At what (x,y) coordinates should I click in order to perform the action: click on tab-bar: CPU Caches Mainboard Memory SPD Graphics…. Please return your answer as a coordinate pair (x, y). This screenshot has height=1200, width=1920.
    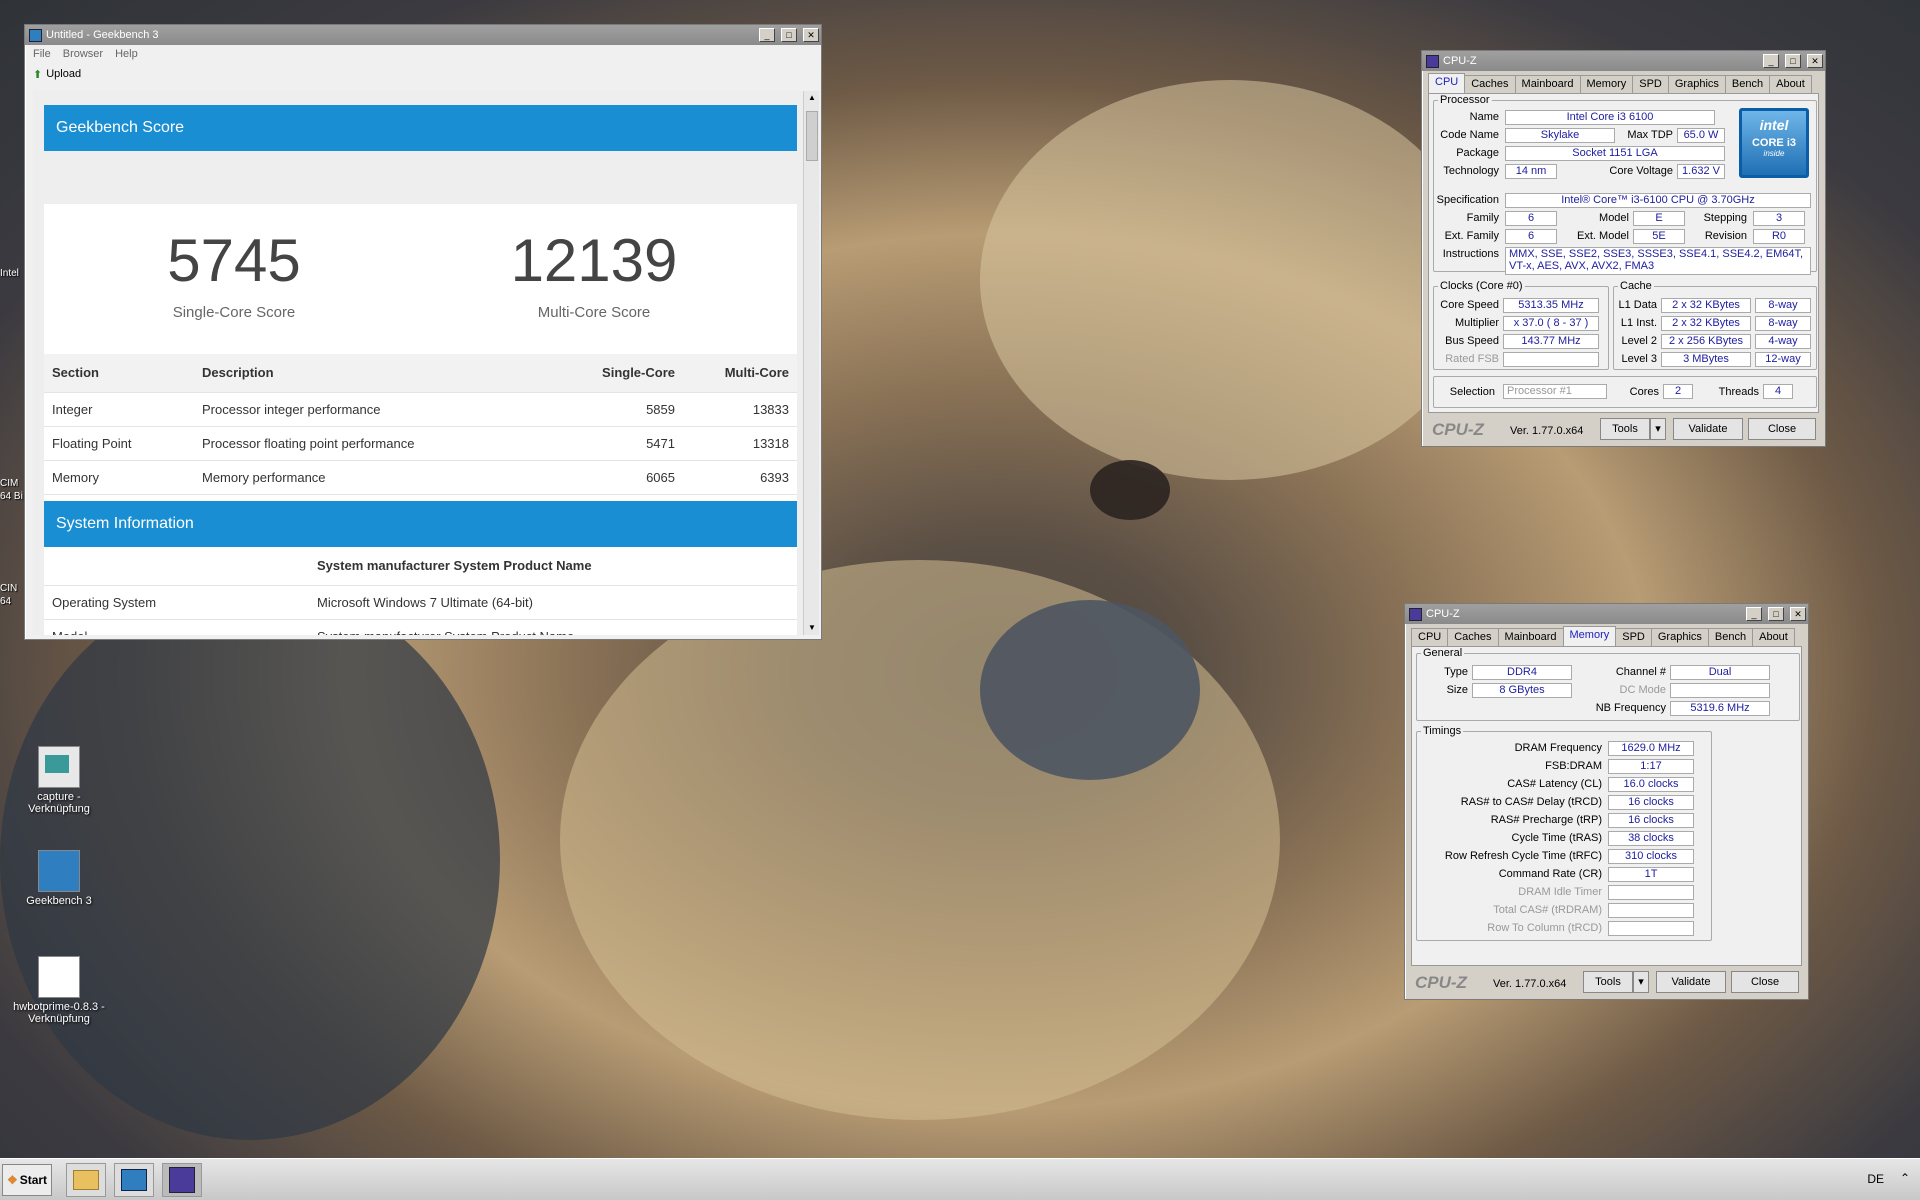
    Looking at the image, I should click on (1603, 636).